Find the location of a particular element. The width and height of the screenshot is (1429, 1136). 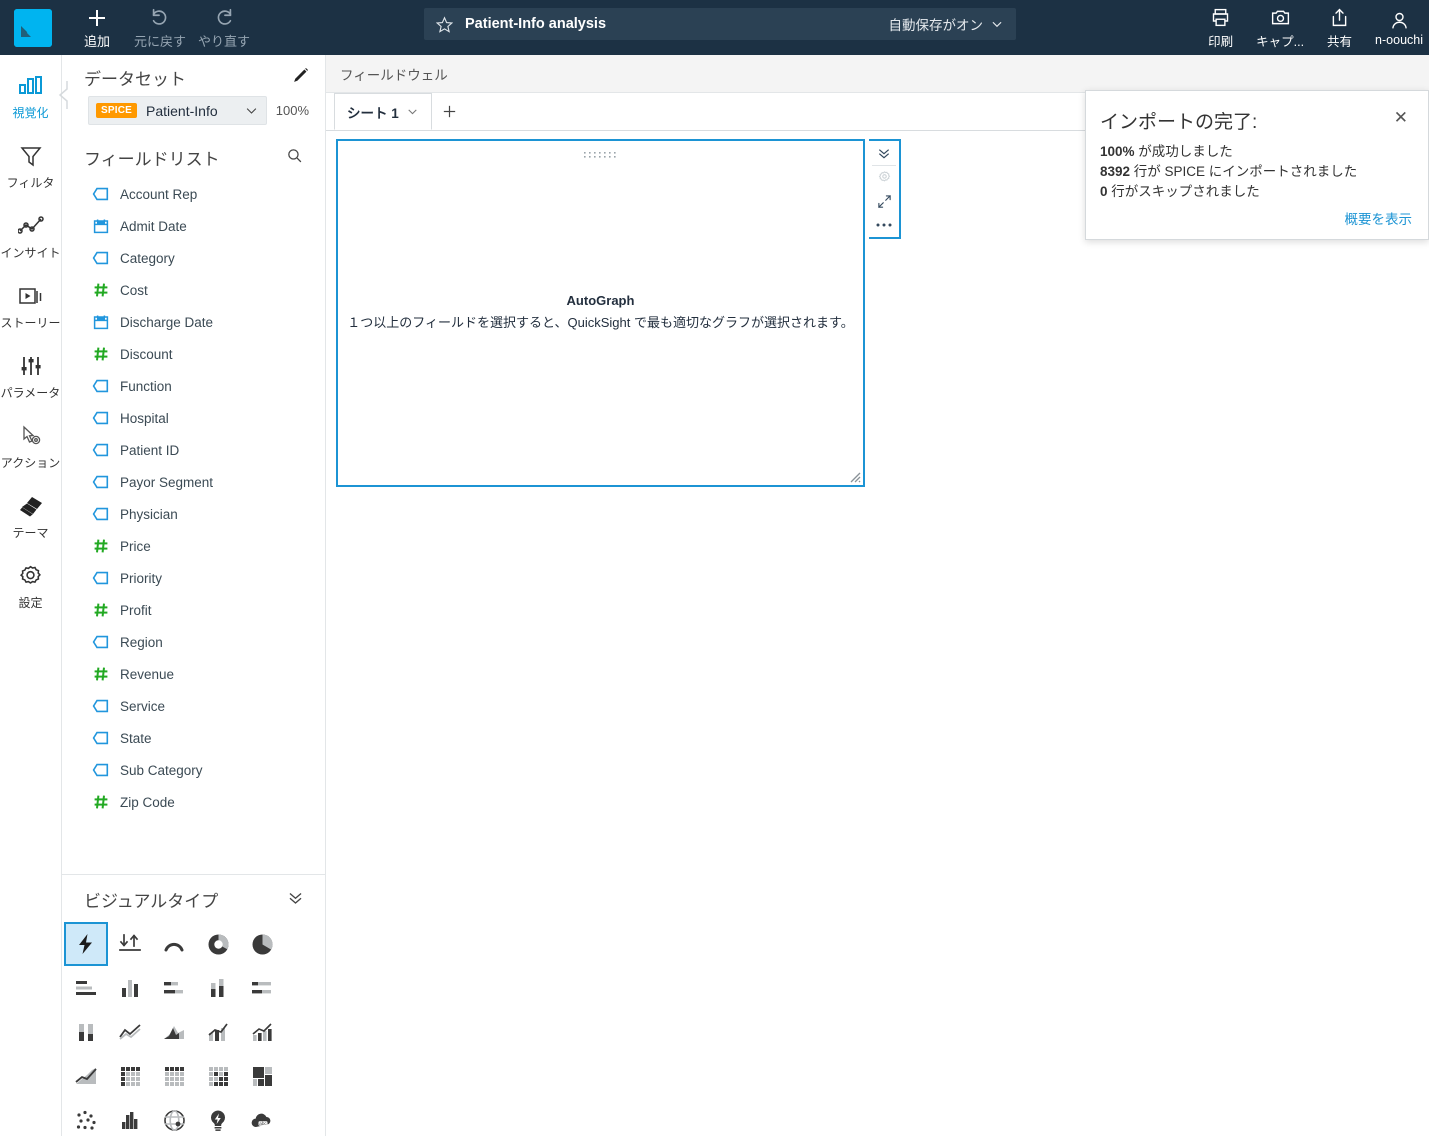

visual-type-donut is located at coordinates (218, 944).